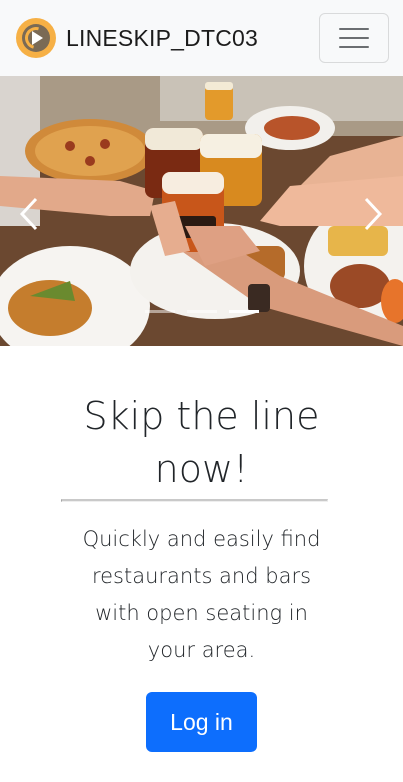  I want to click on navbar: LINESKIP_DTC03, so click(201, 38).